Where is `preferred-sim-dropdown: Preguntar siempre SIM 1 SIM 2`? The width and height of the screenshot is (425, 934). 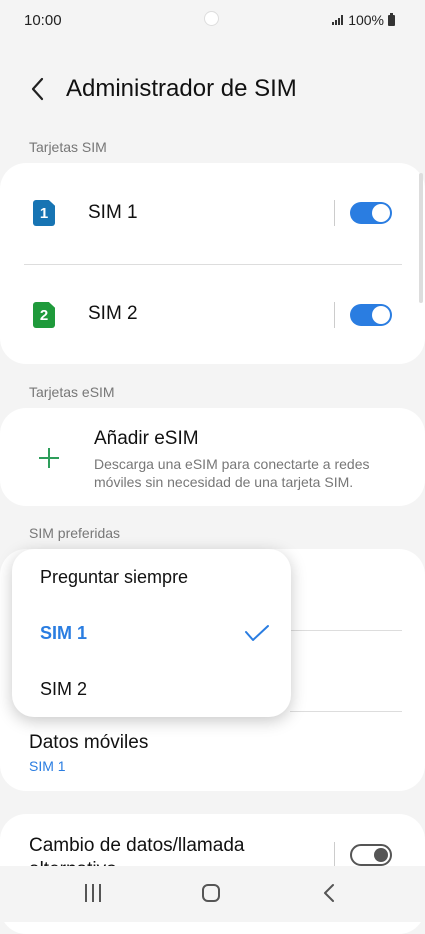 preferred-sim-dropdown: Preguntar siempre SIM 1 SIM 2 is located at coordinates (151, 633).